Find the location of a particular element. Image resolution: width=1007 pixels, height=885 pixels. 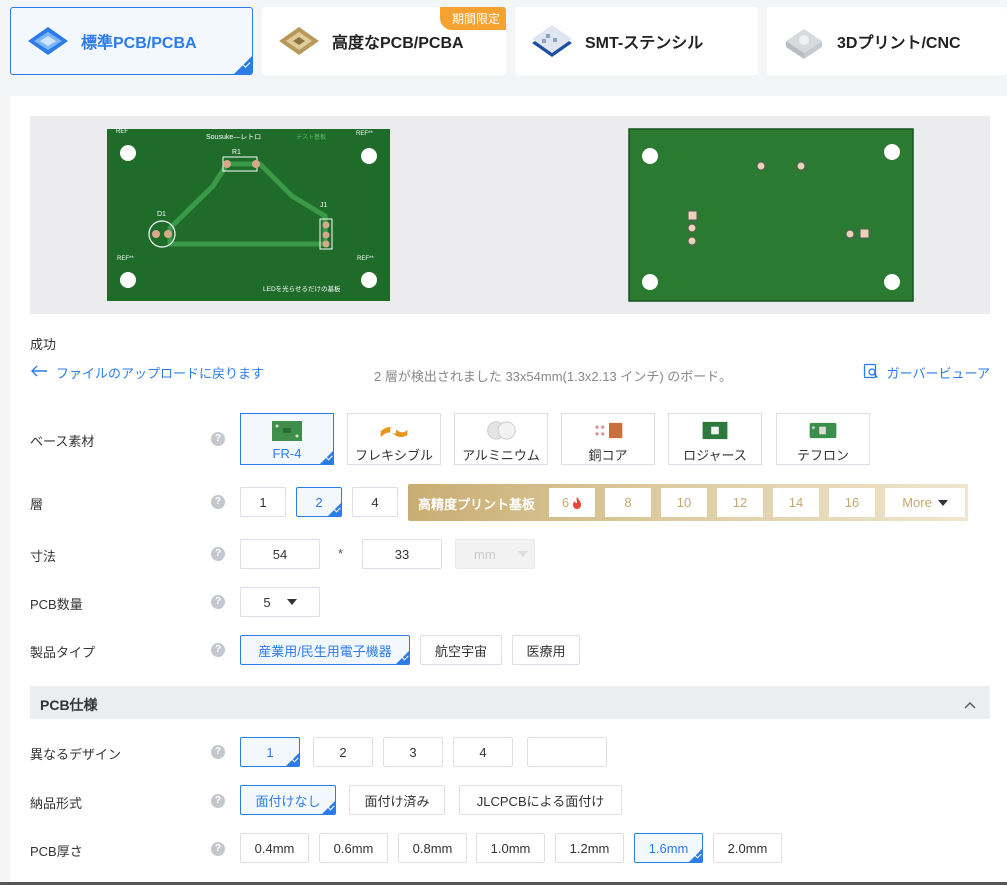

designs-label: 異なるデザイン is located at coordinates (76, 754).